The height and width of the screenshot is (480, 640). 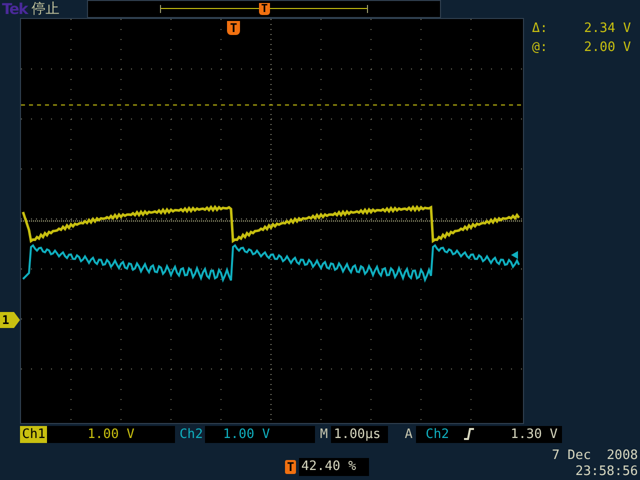 What do you see at coordinates (514, 255) in the screenshot?
I see `channel-level-icon` at bounding box center [514, 255].